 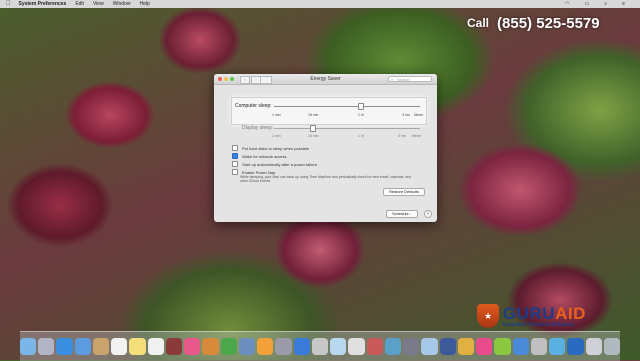 What do you see at coordinates (419, 115) in the screenshot?
I see `tick-never: Never` at bounding box center [419, 115].